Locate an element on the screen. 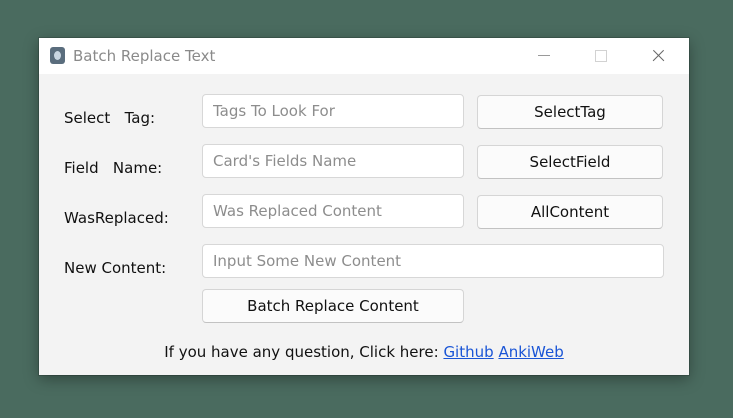 Image resolution: width=733 pixels, height=418 pixels. anki-app-icon is located at coordinates (57, 55).